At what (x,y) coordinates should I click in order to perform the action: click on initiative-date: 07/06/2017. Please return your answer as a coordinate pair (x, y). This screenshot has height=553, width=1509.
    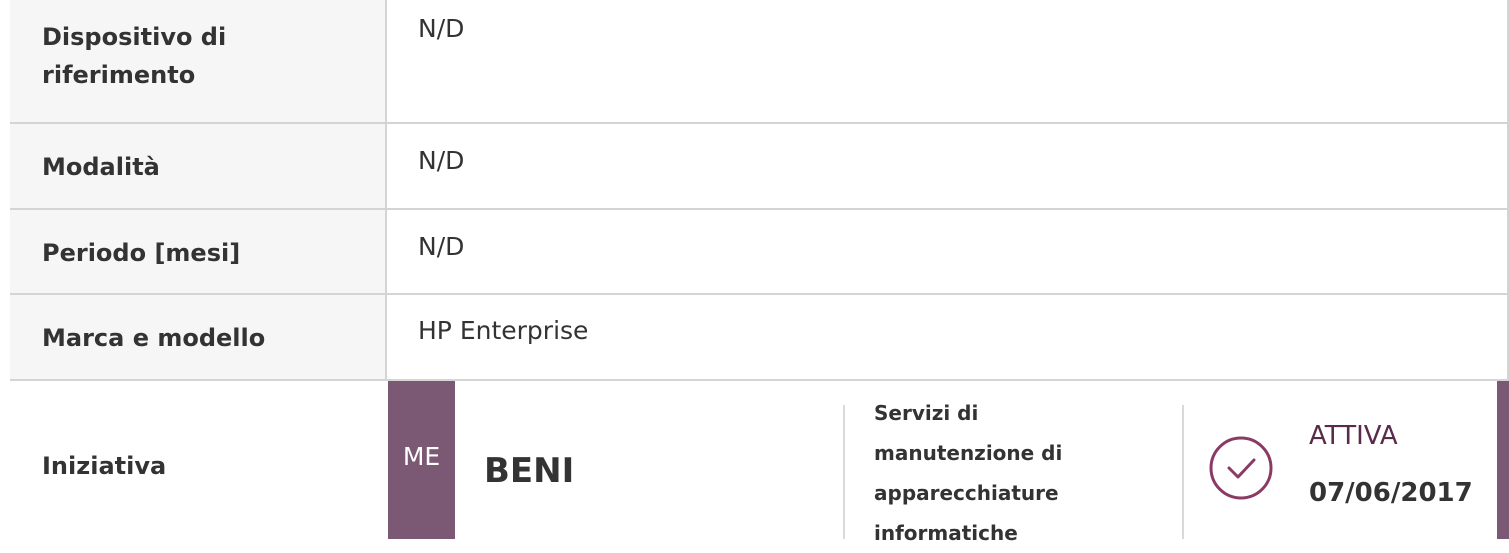
    Looking at the image, I should click on (1391, 493).